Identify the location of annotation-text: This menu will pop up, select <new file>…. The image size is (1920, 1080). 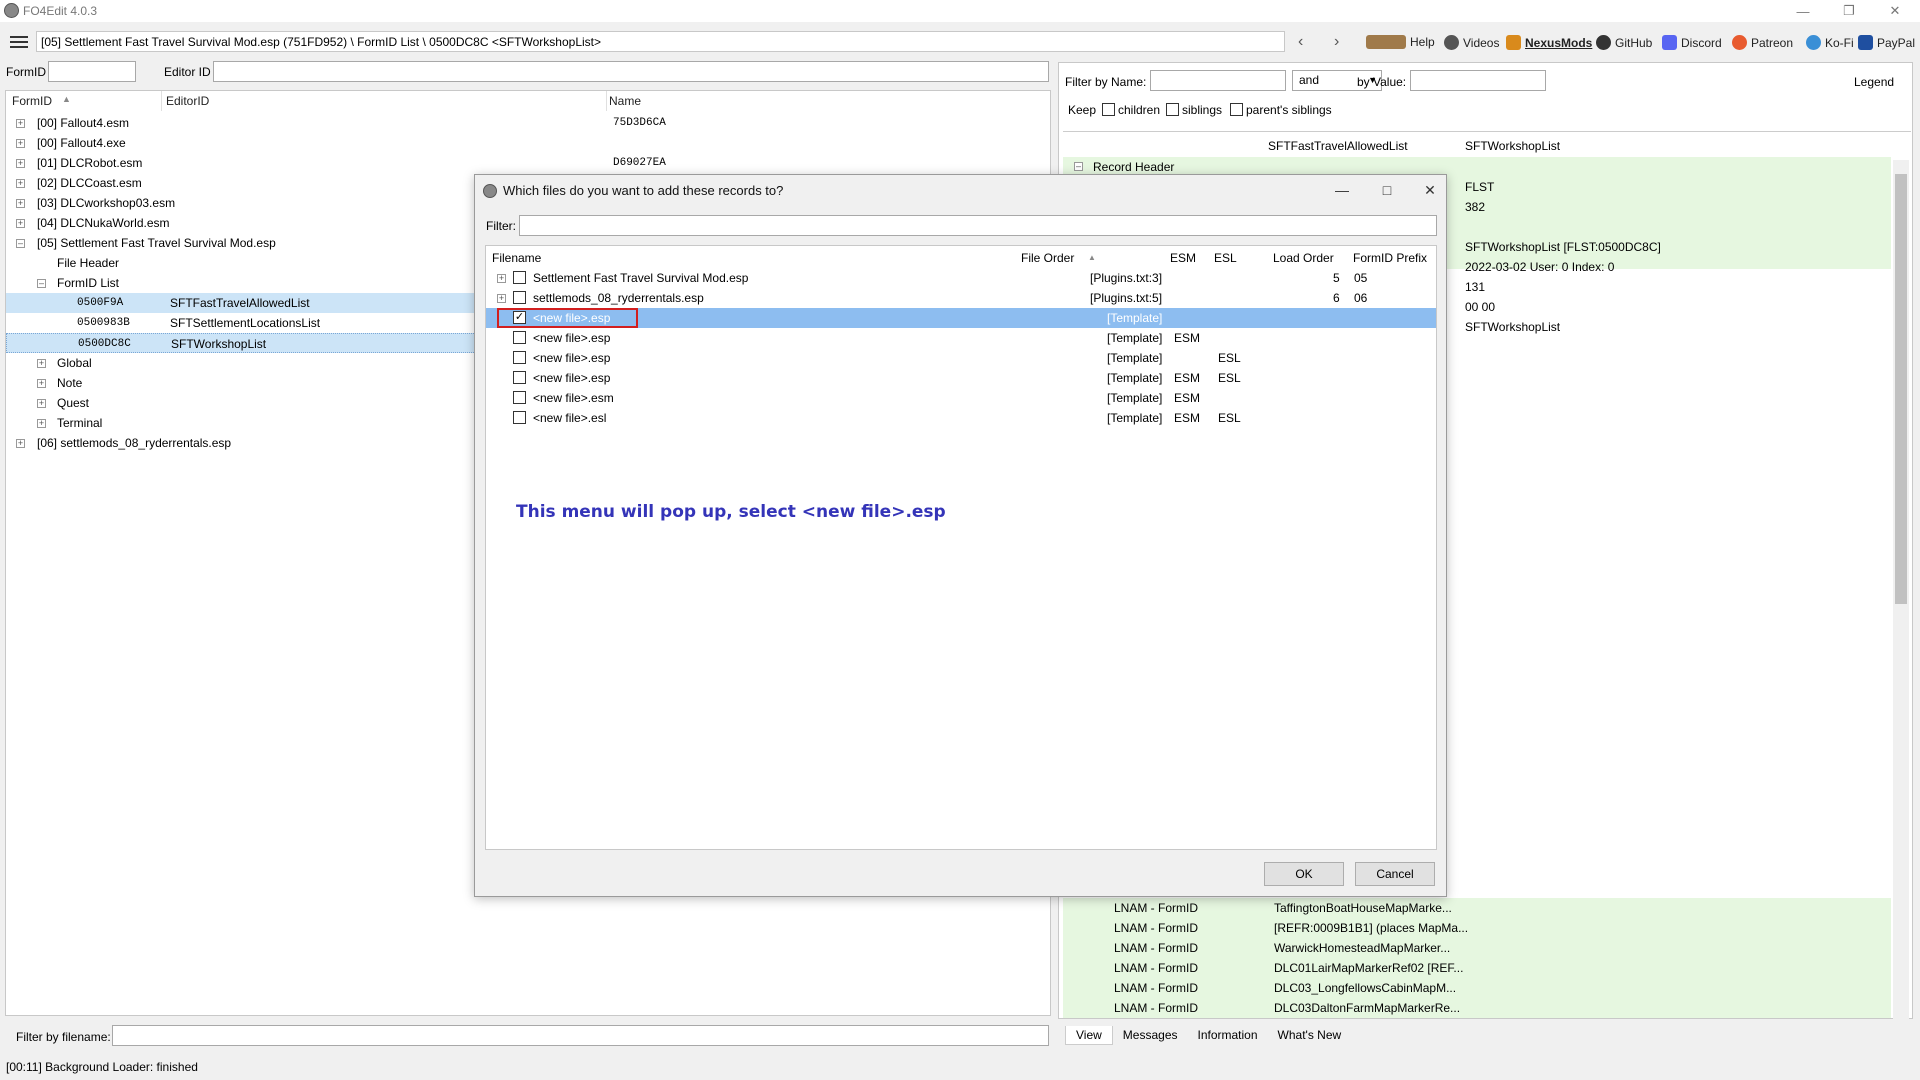
(731, 512).